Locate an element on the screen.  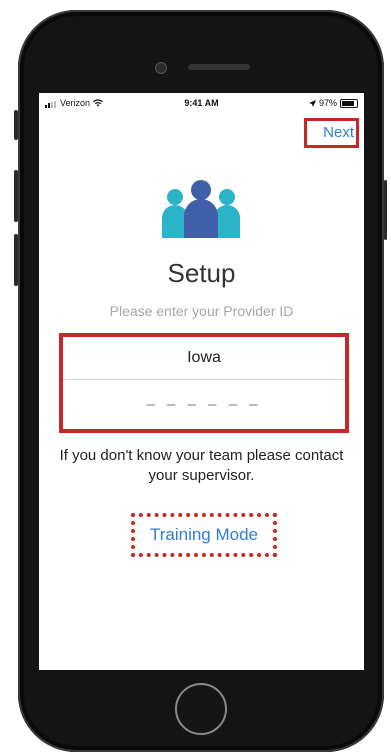
location-arrow-icon is located at coordinates (312, 103).